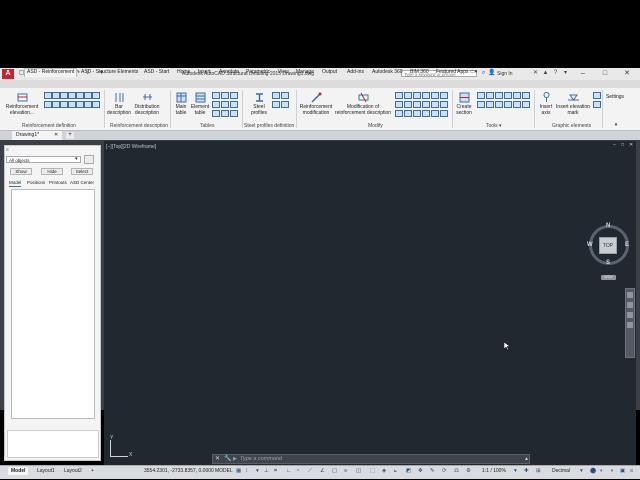  I want to click on tools-view-icon, so click(508, 104).